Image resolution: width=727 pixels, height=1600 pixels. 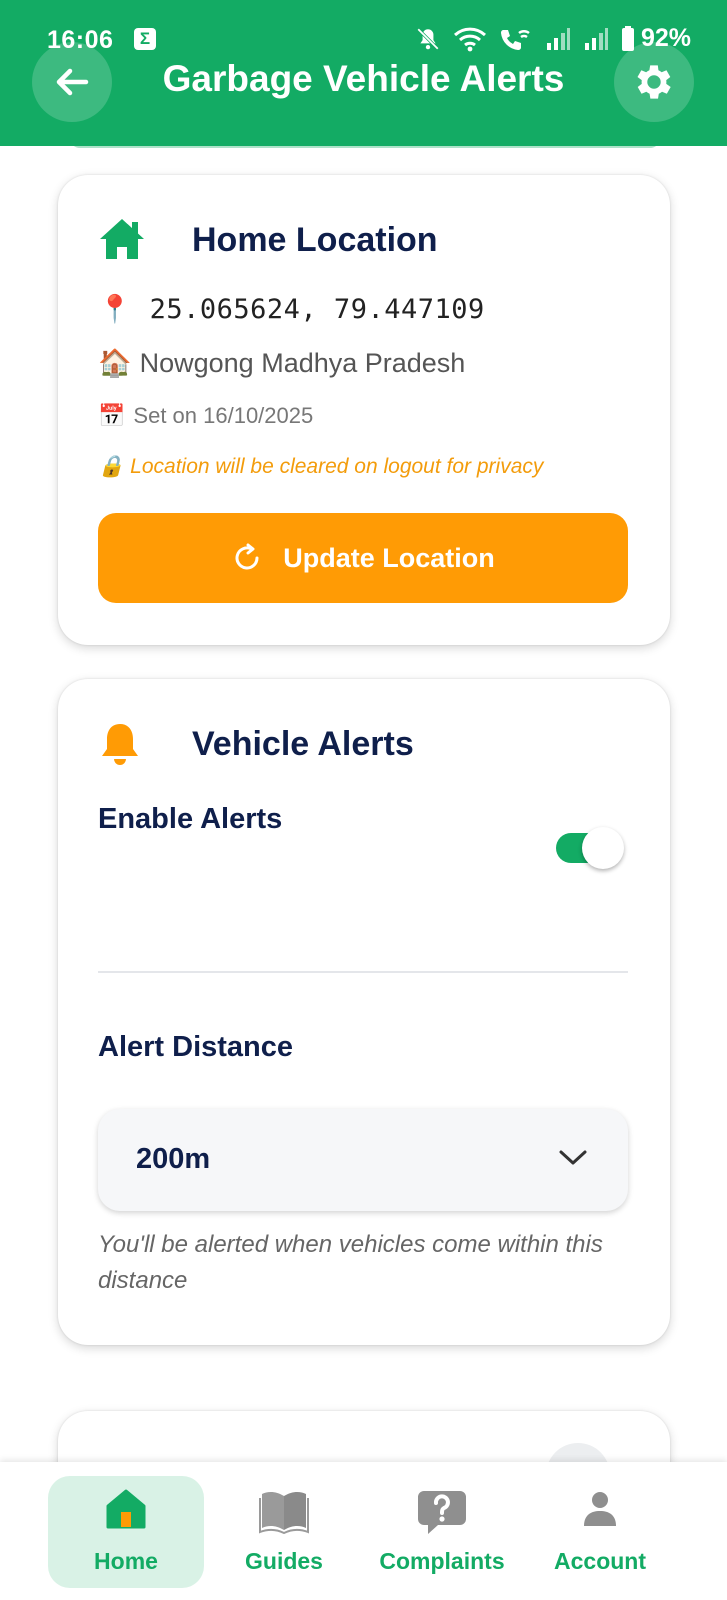 I want to click on set-date-value: Set on 16/10/2025, so click(x=223, y=415).